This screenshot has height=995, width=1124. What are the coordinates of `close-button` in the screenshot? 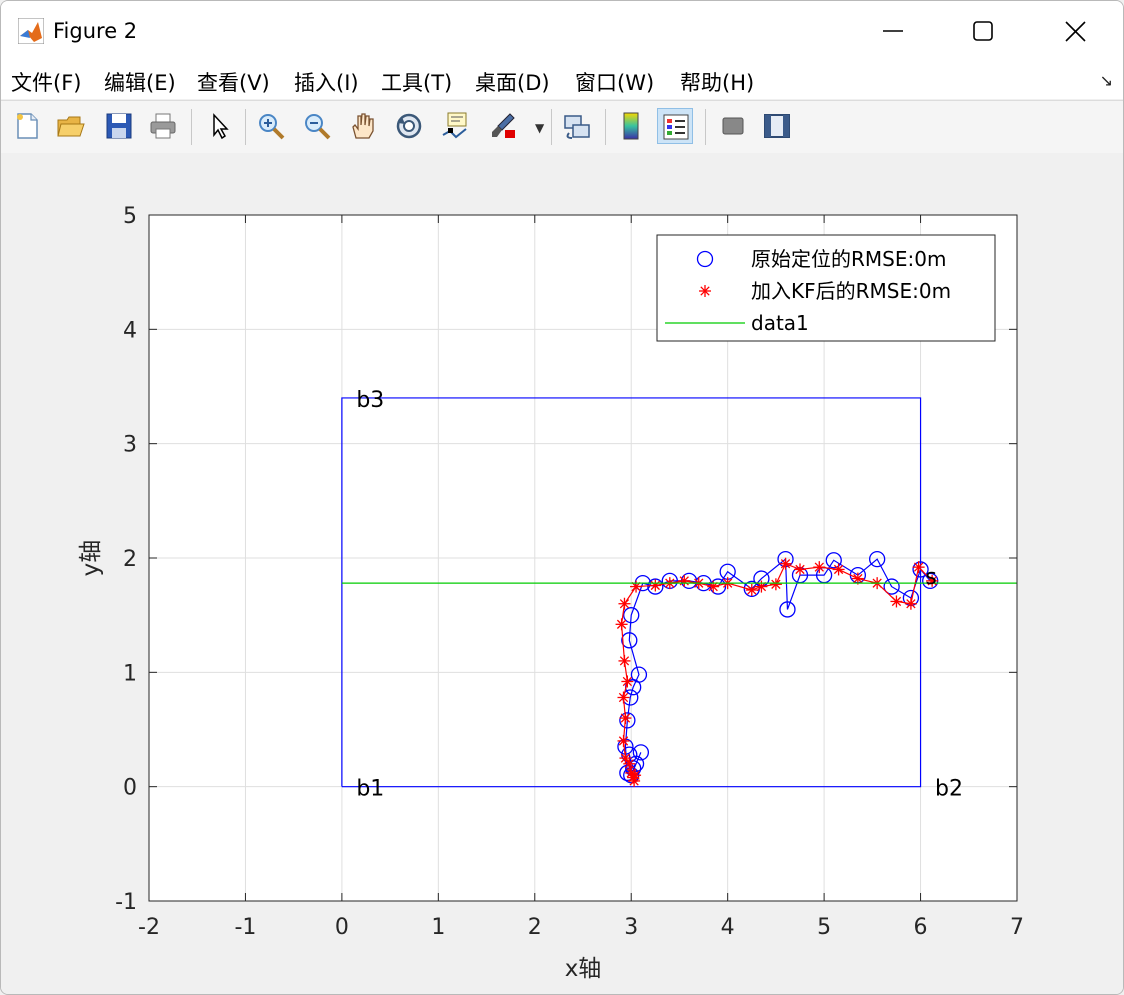 It's located at (1075, 31).